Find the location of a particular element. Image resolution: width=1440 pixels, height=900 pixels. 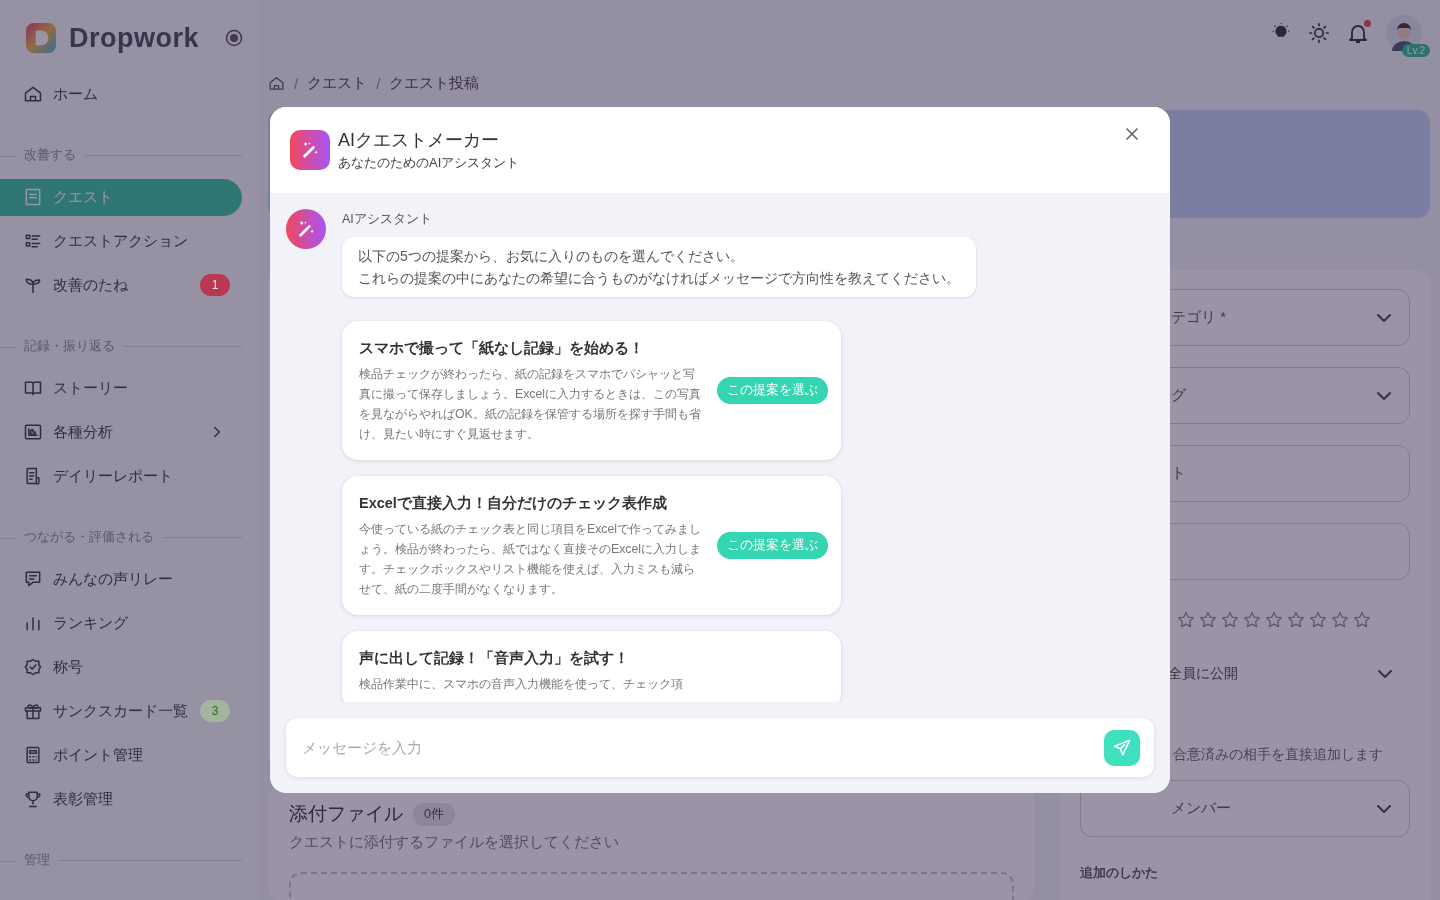

dialog-subtitle: あなたのためのAIアシスタント is located at coordinates (429, 163).